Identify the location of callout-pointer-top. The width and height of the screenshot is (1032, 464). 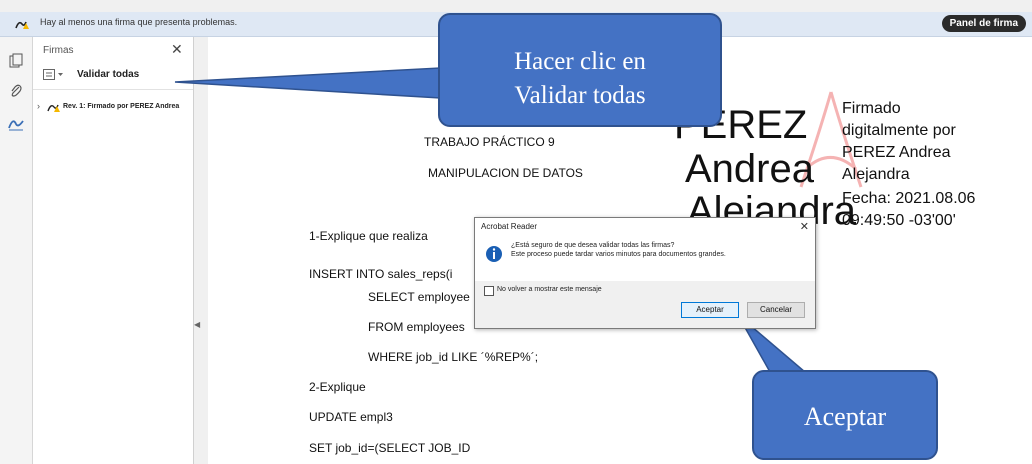
(307, 83).